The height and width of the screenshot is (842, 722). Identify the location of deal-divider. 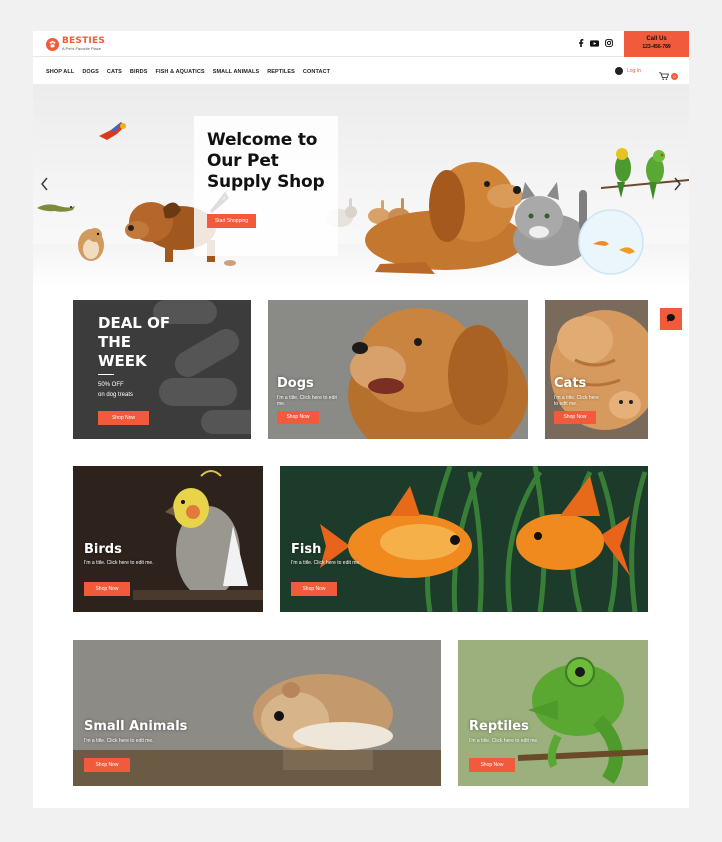
(106, 374).